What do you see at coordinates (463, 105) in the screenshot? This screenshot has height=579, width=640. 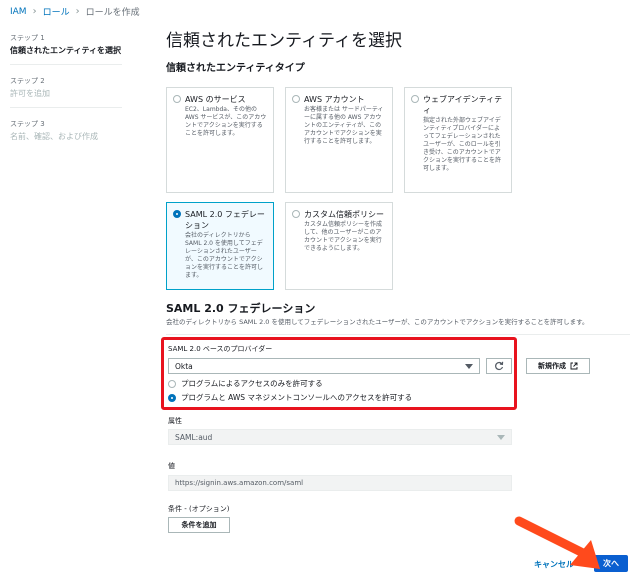 I see `card-title: ウェブアイデンティティ` at bounding box center [463, 105].